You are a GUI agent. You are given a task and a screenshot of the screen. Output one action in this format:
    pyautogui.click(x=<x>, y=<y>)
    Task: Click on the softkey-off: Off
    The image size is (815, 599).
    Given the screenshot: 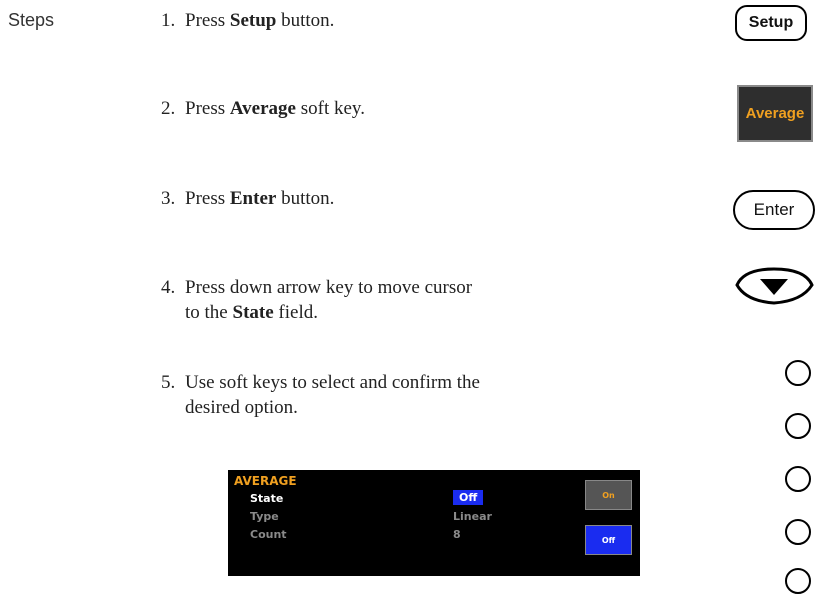 What is the action you would take?
    pyautogui.click(x=608, y=540)
    